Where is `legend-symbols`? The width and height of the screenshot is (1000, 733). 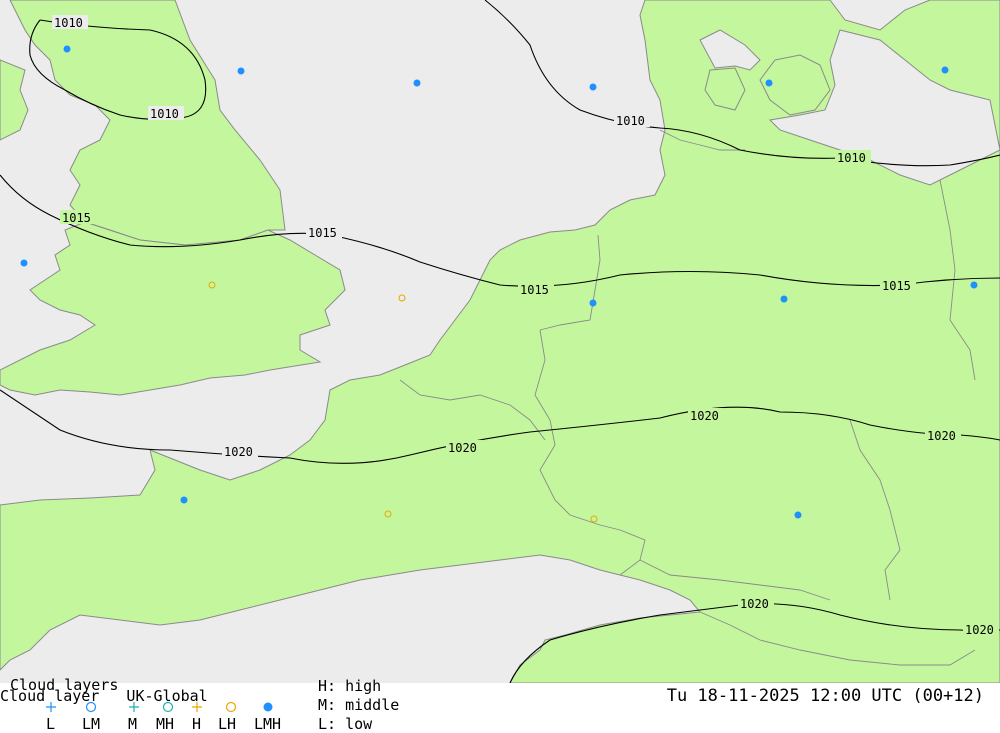
legend-symbols is located at coordinates (159, 707).